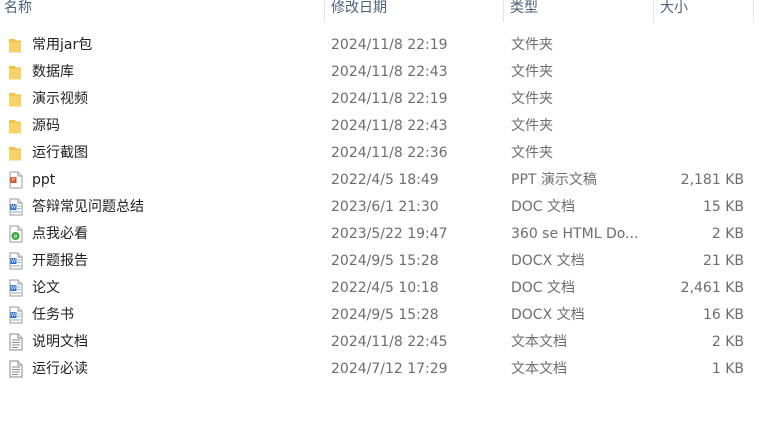 This screenshot has width=776, height=428. I want to click on file-modified: 2024/11/8 22:45, so click(389, 342).